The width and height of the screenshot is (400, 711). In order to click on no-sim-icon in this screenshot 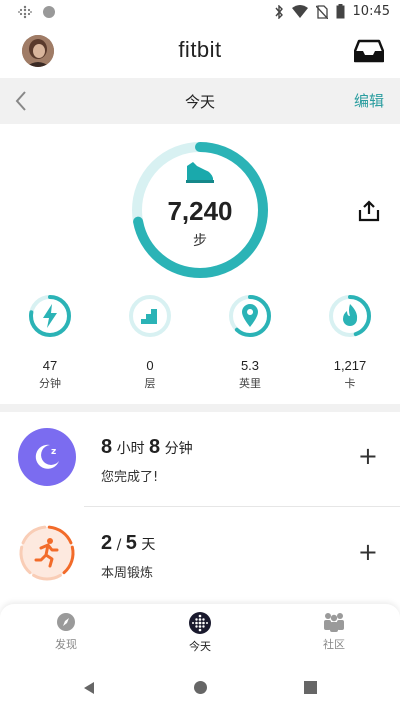, I will do `click(321, 11)`.